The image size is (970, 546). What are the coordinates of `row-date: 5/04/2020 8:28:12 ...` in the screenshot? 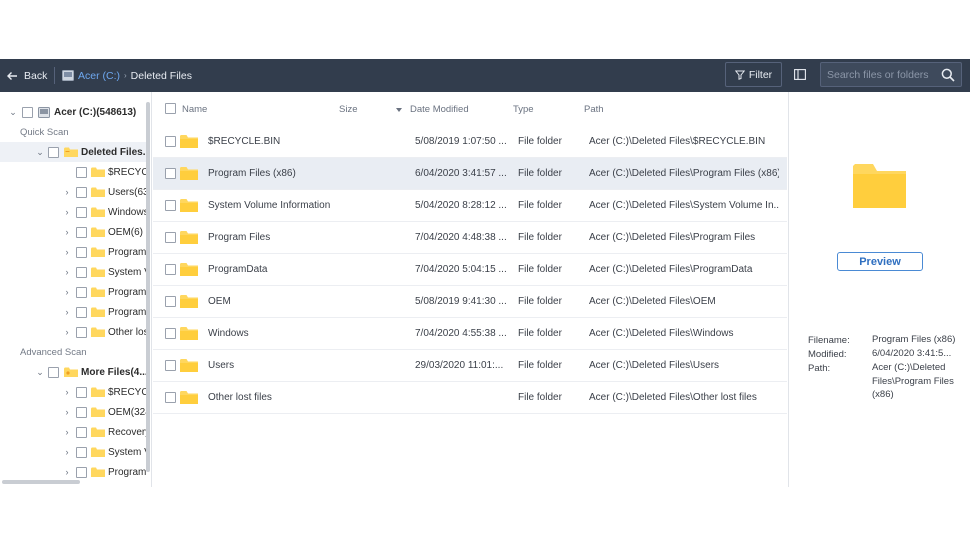 It's located at (461, 205).